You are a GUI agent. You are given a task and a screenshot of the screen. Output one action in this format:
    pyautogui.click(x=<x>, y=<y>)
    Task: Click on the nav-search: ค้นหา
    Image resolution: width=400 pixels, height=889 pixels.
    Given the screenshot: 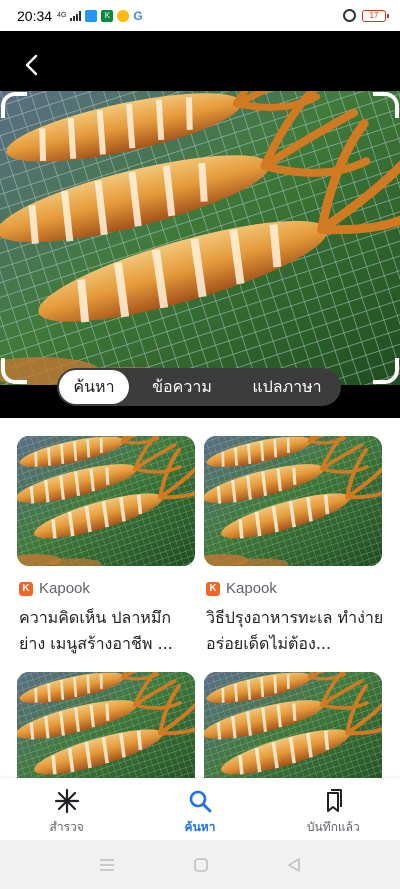 What is the action you would take?
    pyautogui.click(x=199, y=809)
    